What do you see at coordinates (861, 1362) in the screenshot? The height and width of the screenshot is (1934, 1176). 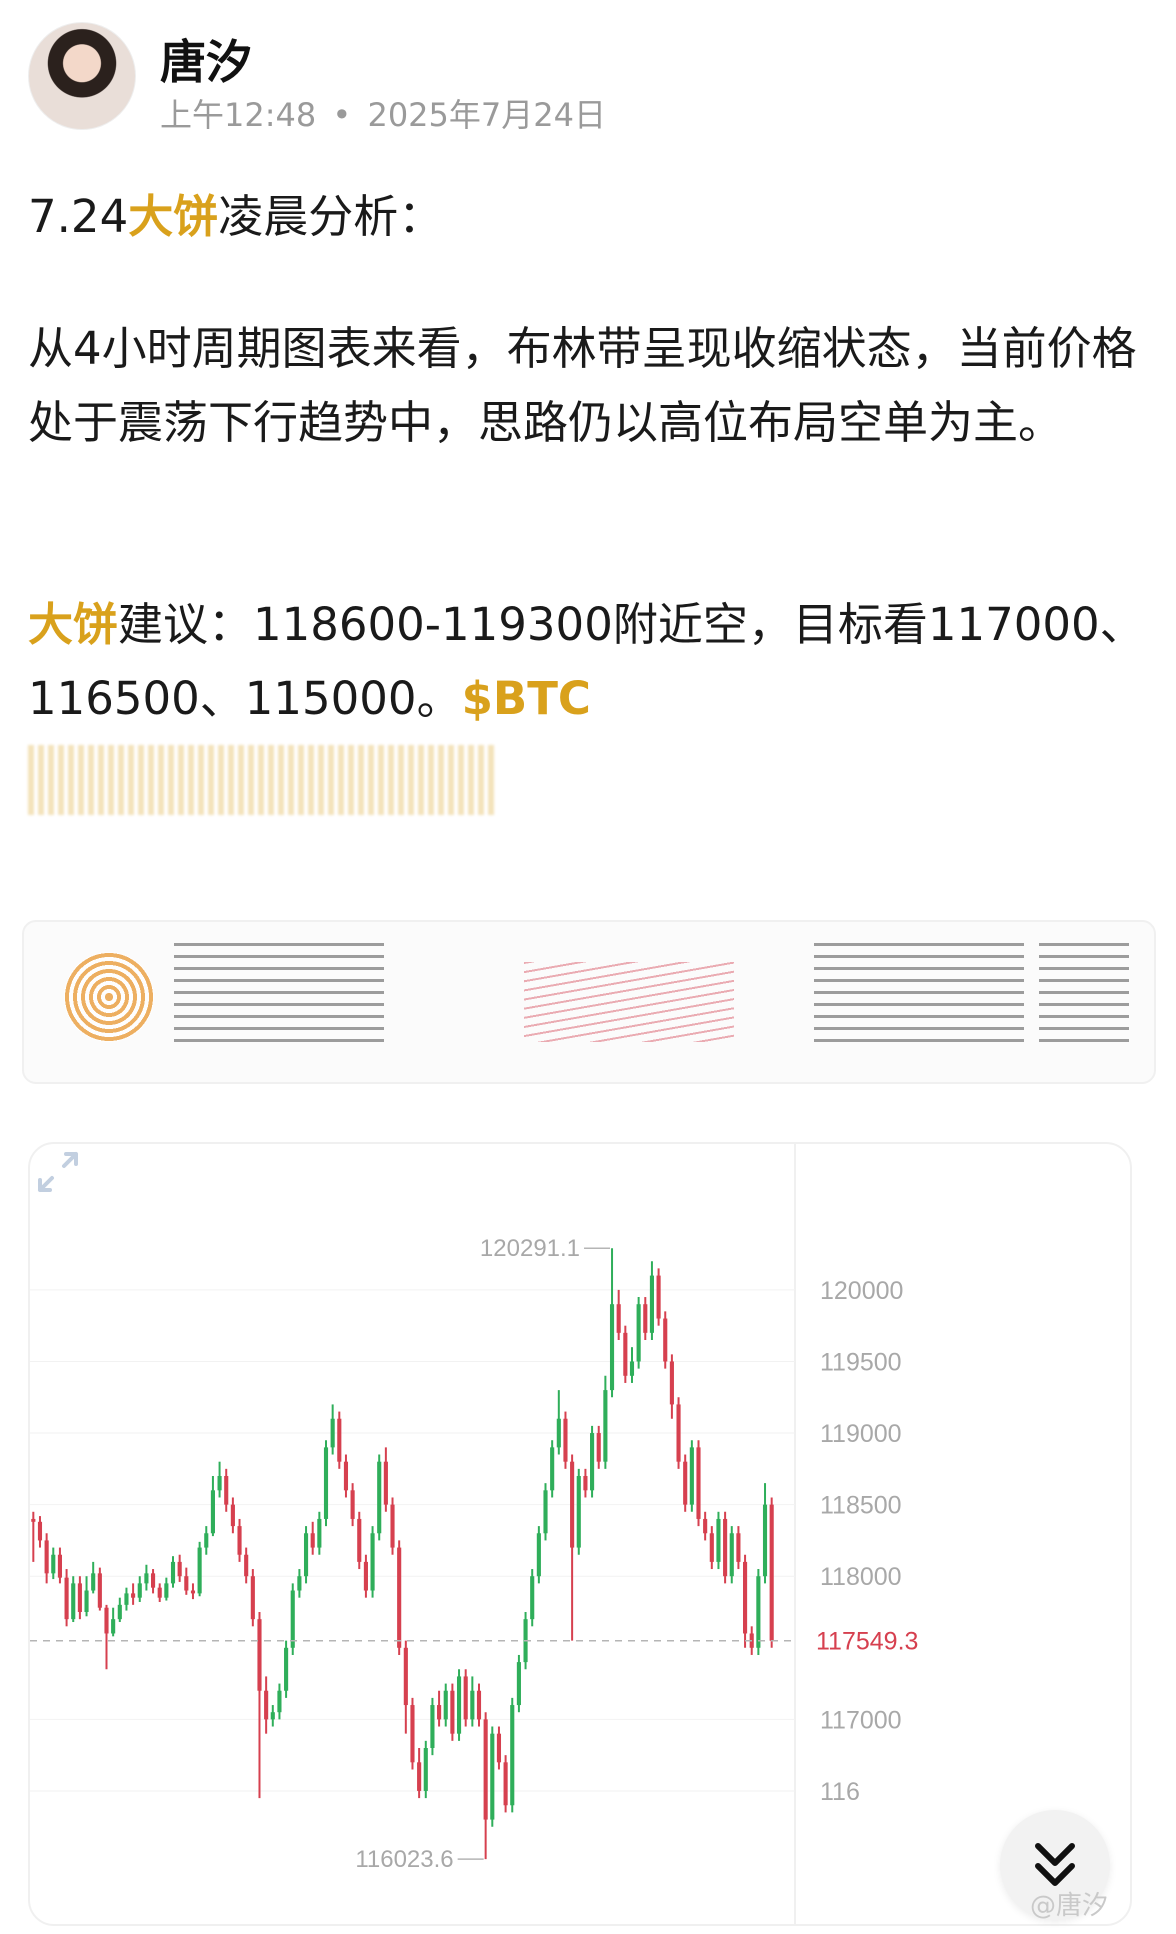 I see `y-tick-label: 119500` at bounding box center [861, 1362].